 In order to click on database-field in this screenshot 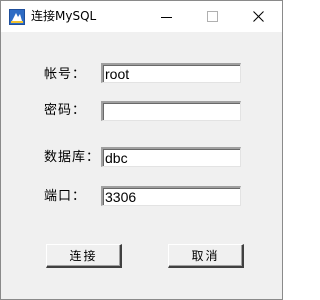, I will do `click(171, 157)`.